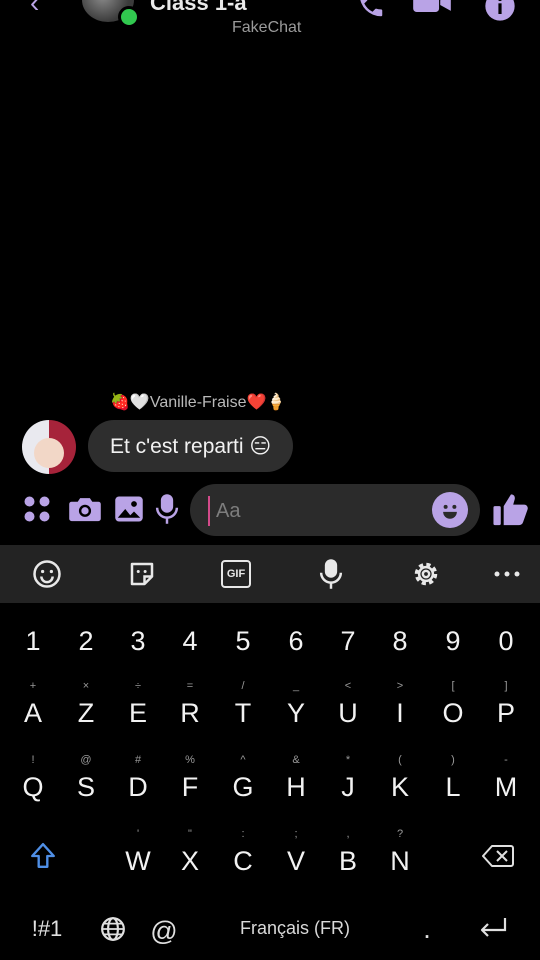 The height and width of the screenshot is (960, 540). I want to click on key-s: @ S, so click(86, 785).